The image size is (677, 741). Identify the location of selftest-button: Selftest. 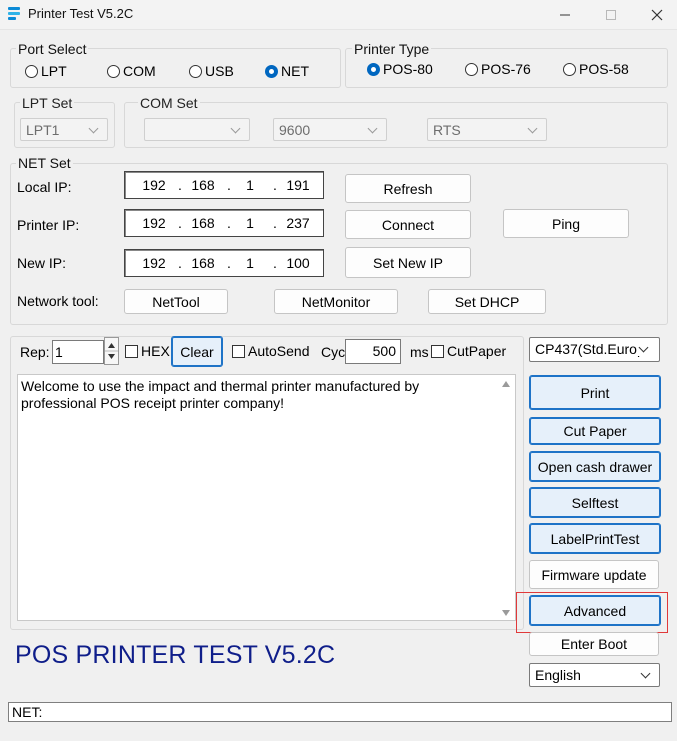
(595, 502).